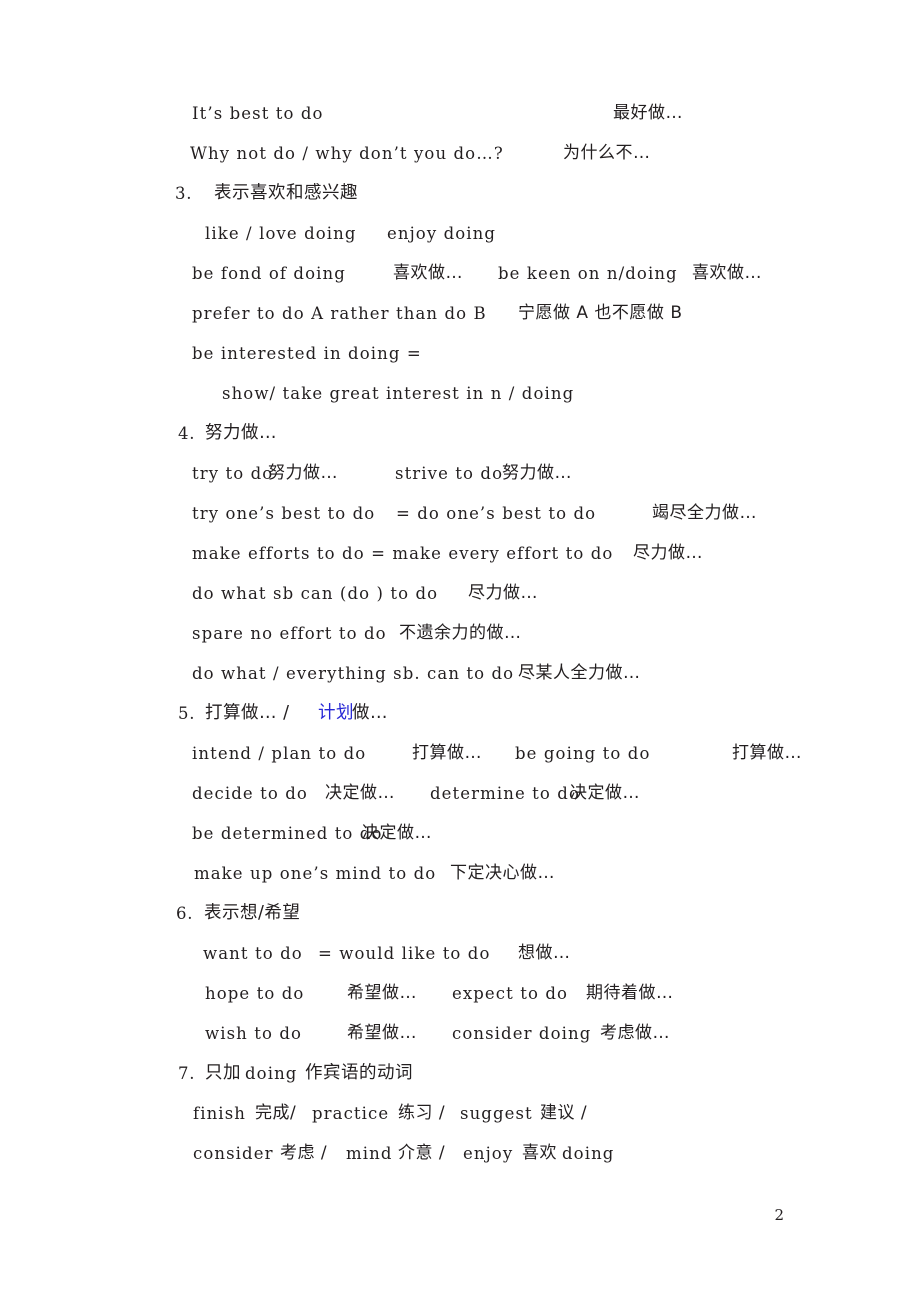 The image size is (920, 1302). Describe the element at coordinates (539, 1153) in the screenshot. I see `text-segment: 喜欢` at that location.